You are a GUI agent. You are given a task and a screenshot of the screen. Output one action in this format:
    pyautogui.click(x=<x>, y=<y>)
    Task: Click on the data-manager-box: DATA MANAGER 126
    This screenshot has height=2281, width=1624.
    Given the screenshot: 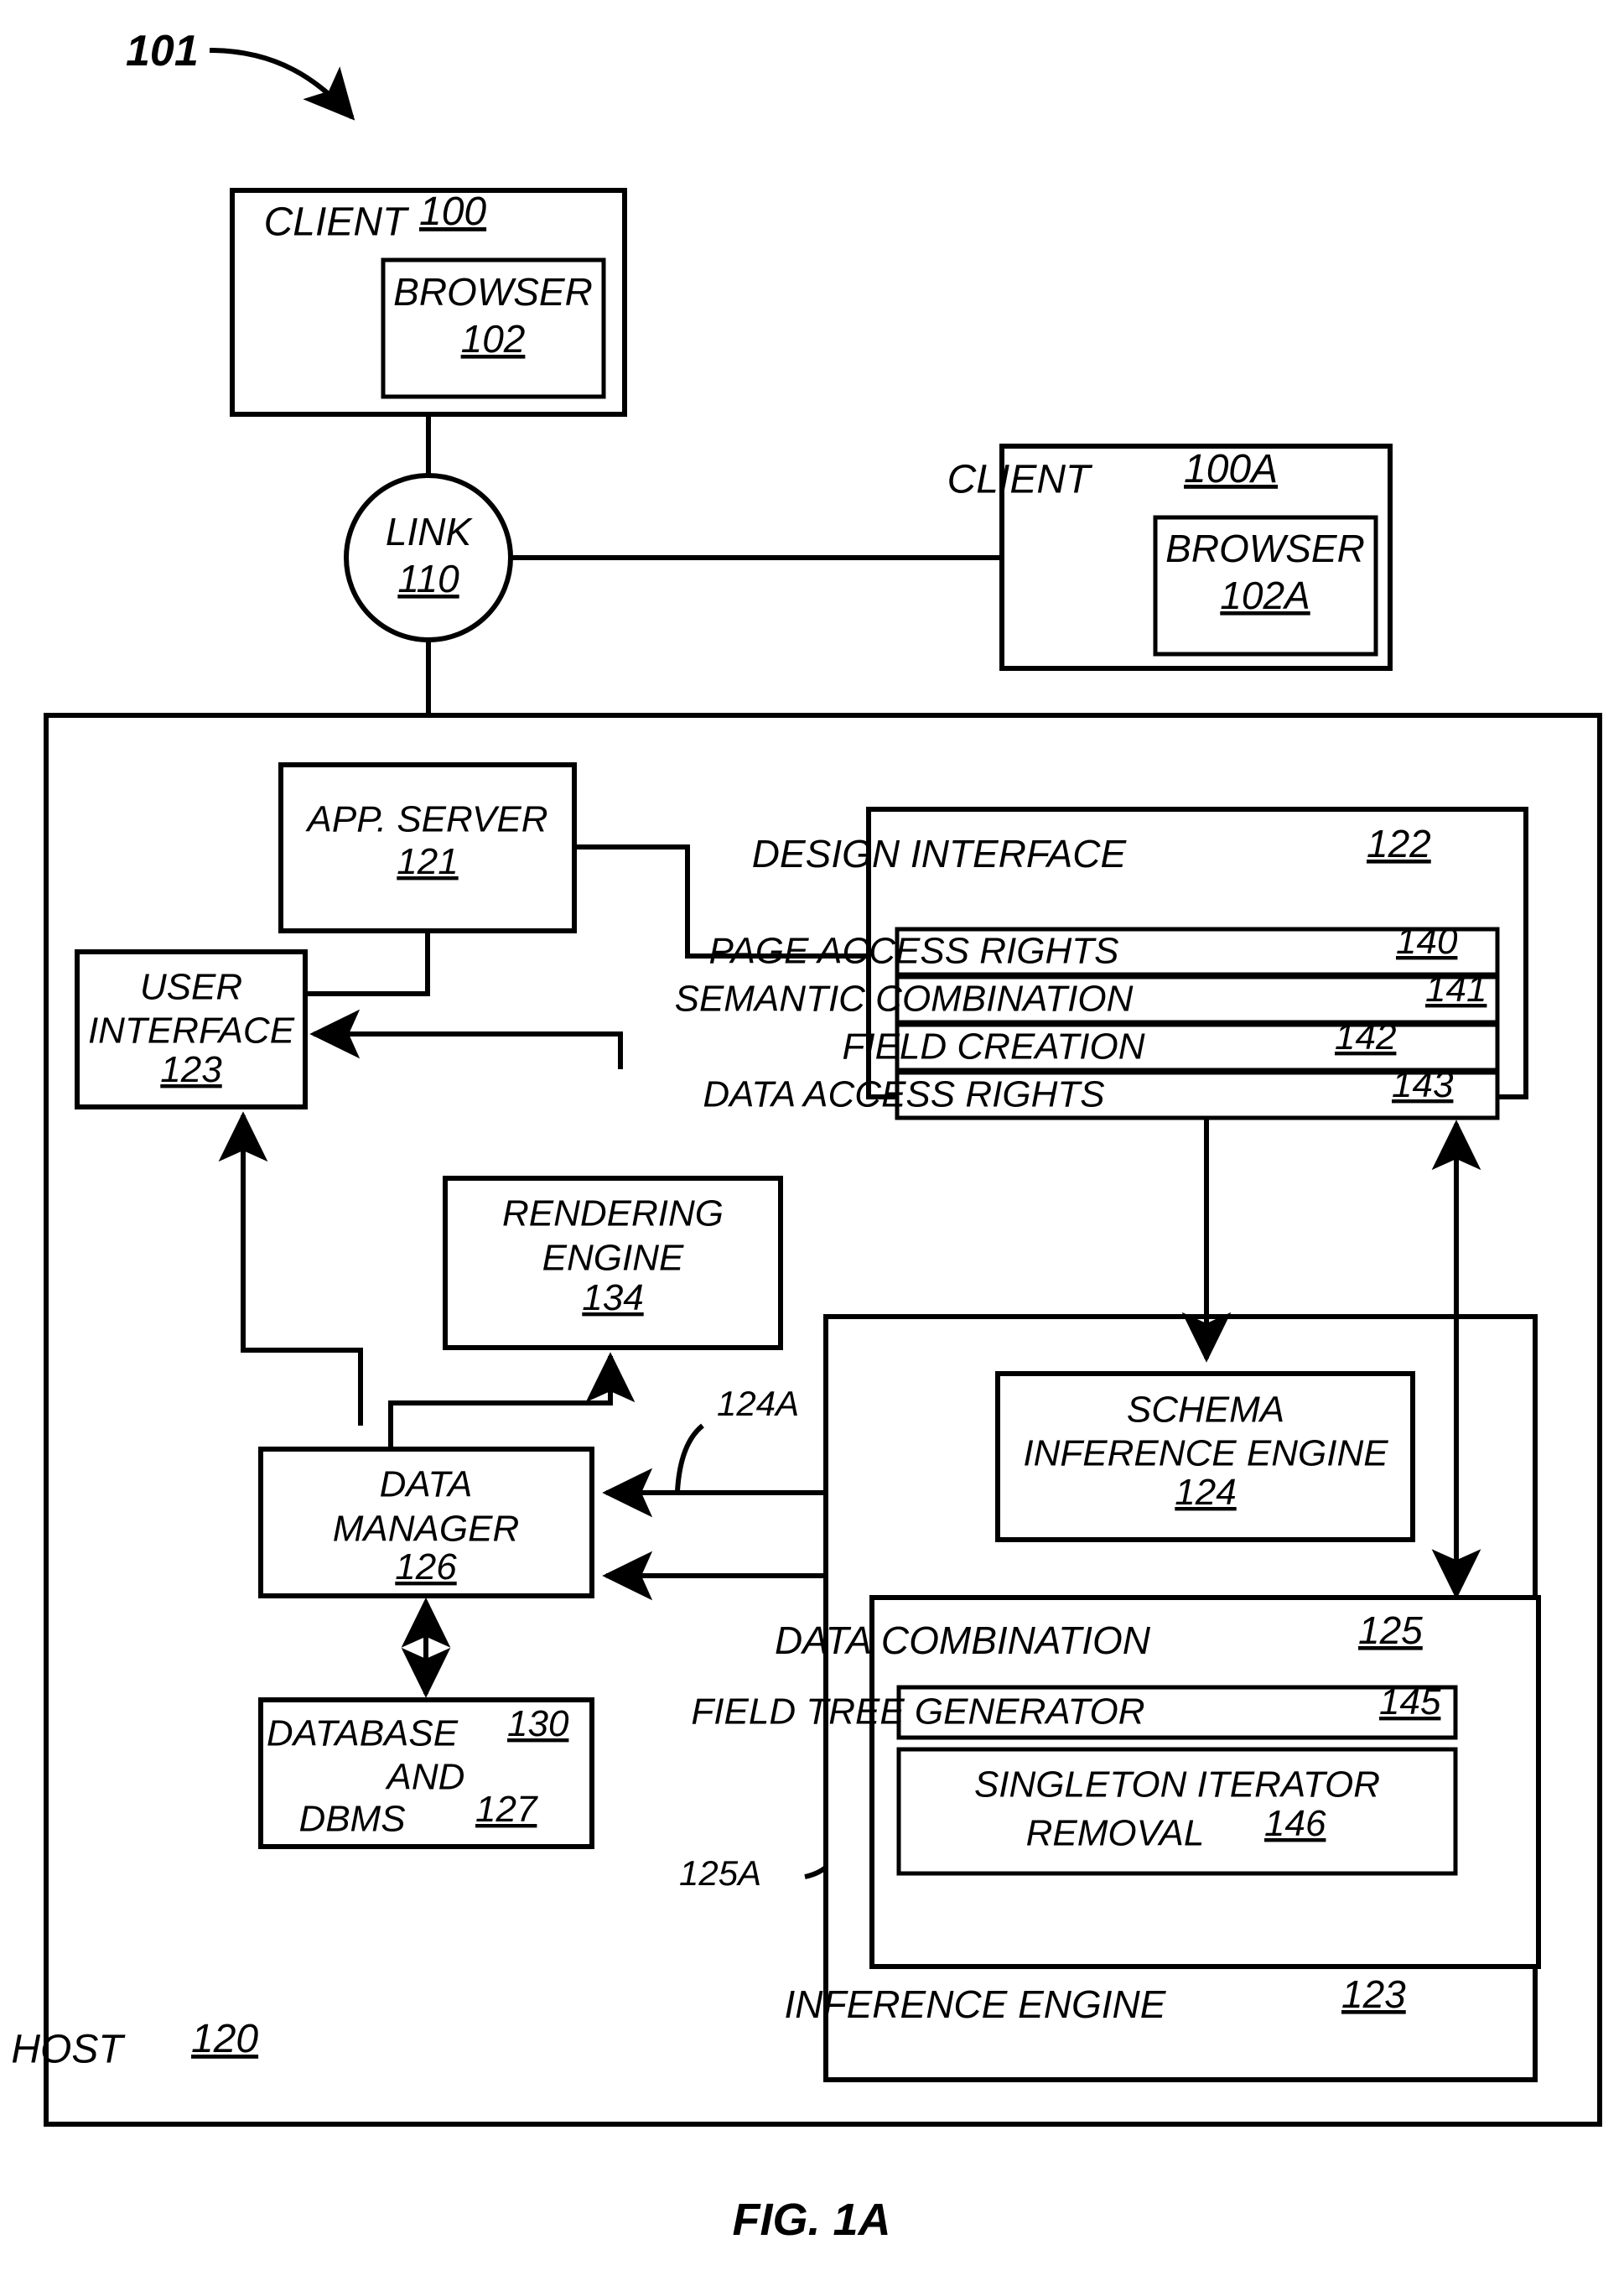 What is the action you would take?
    pyautogui.click(x=426, y=1522)
    